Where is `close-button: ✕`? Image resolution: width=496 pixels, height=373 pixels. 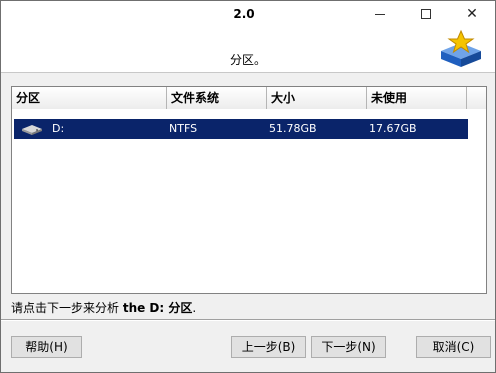
close-button: ✕ is located at coordinates (472, 14).